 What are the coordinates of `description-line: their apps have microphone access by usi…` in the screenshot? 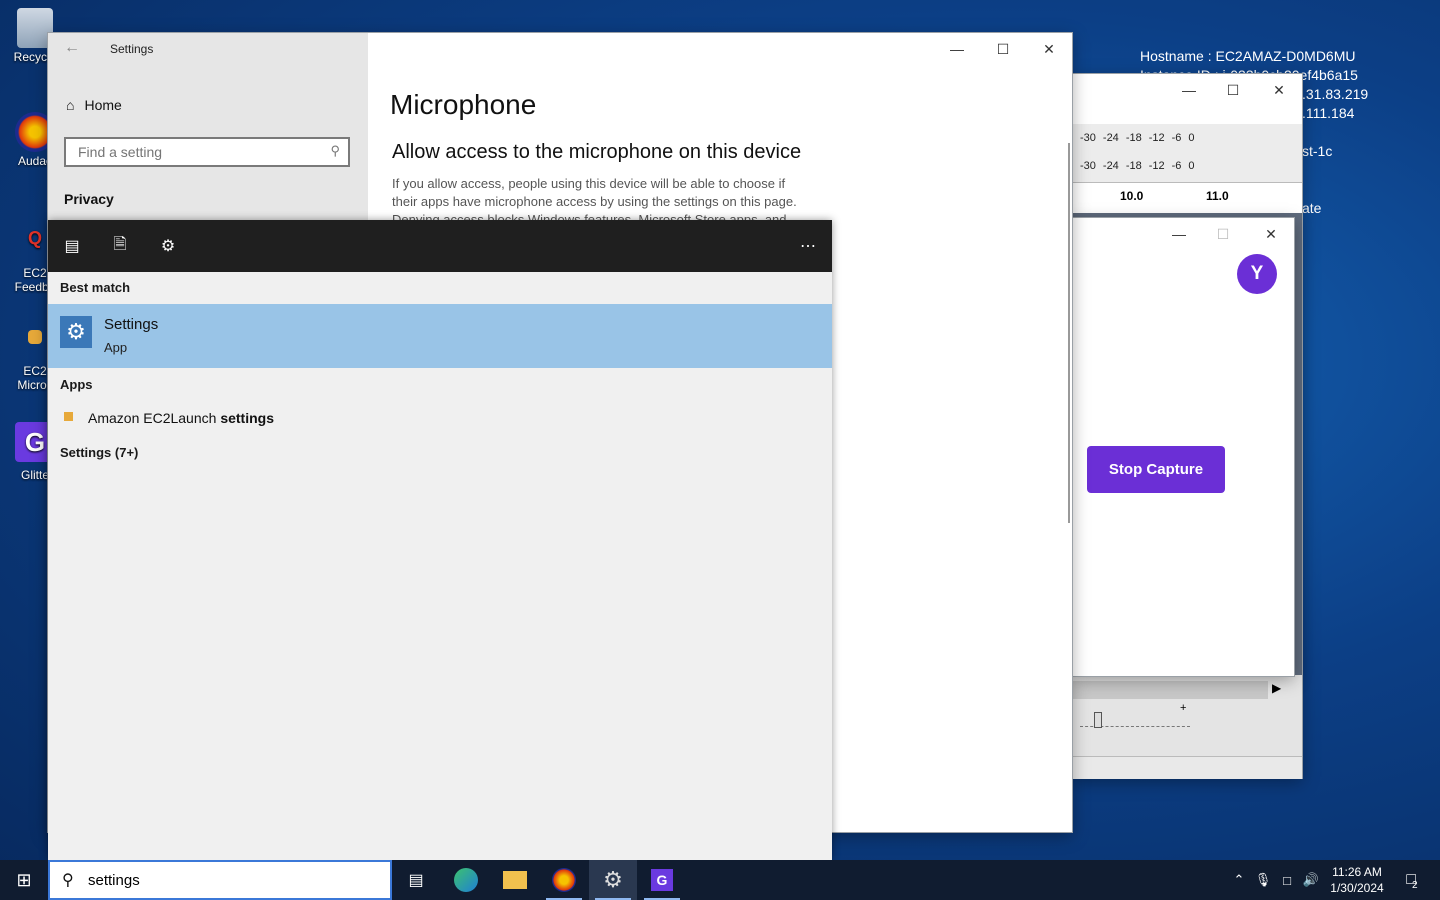 It's located at (594, 201).